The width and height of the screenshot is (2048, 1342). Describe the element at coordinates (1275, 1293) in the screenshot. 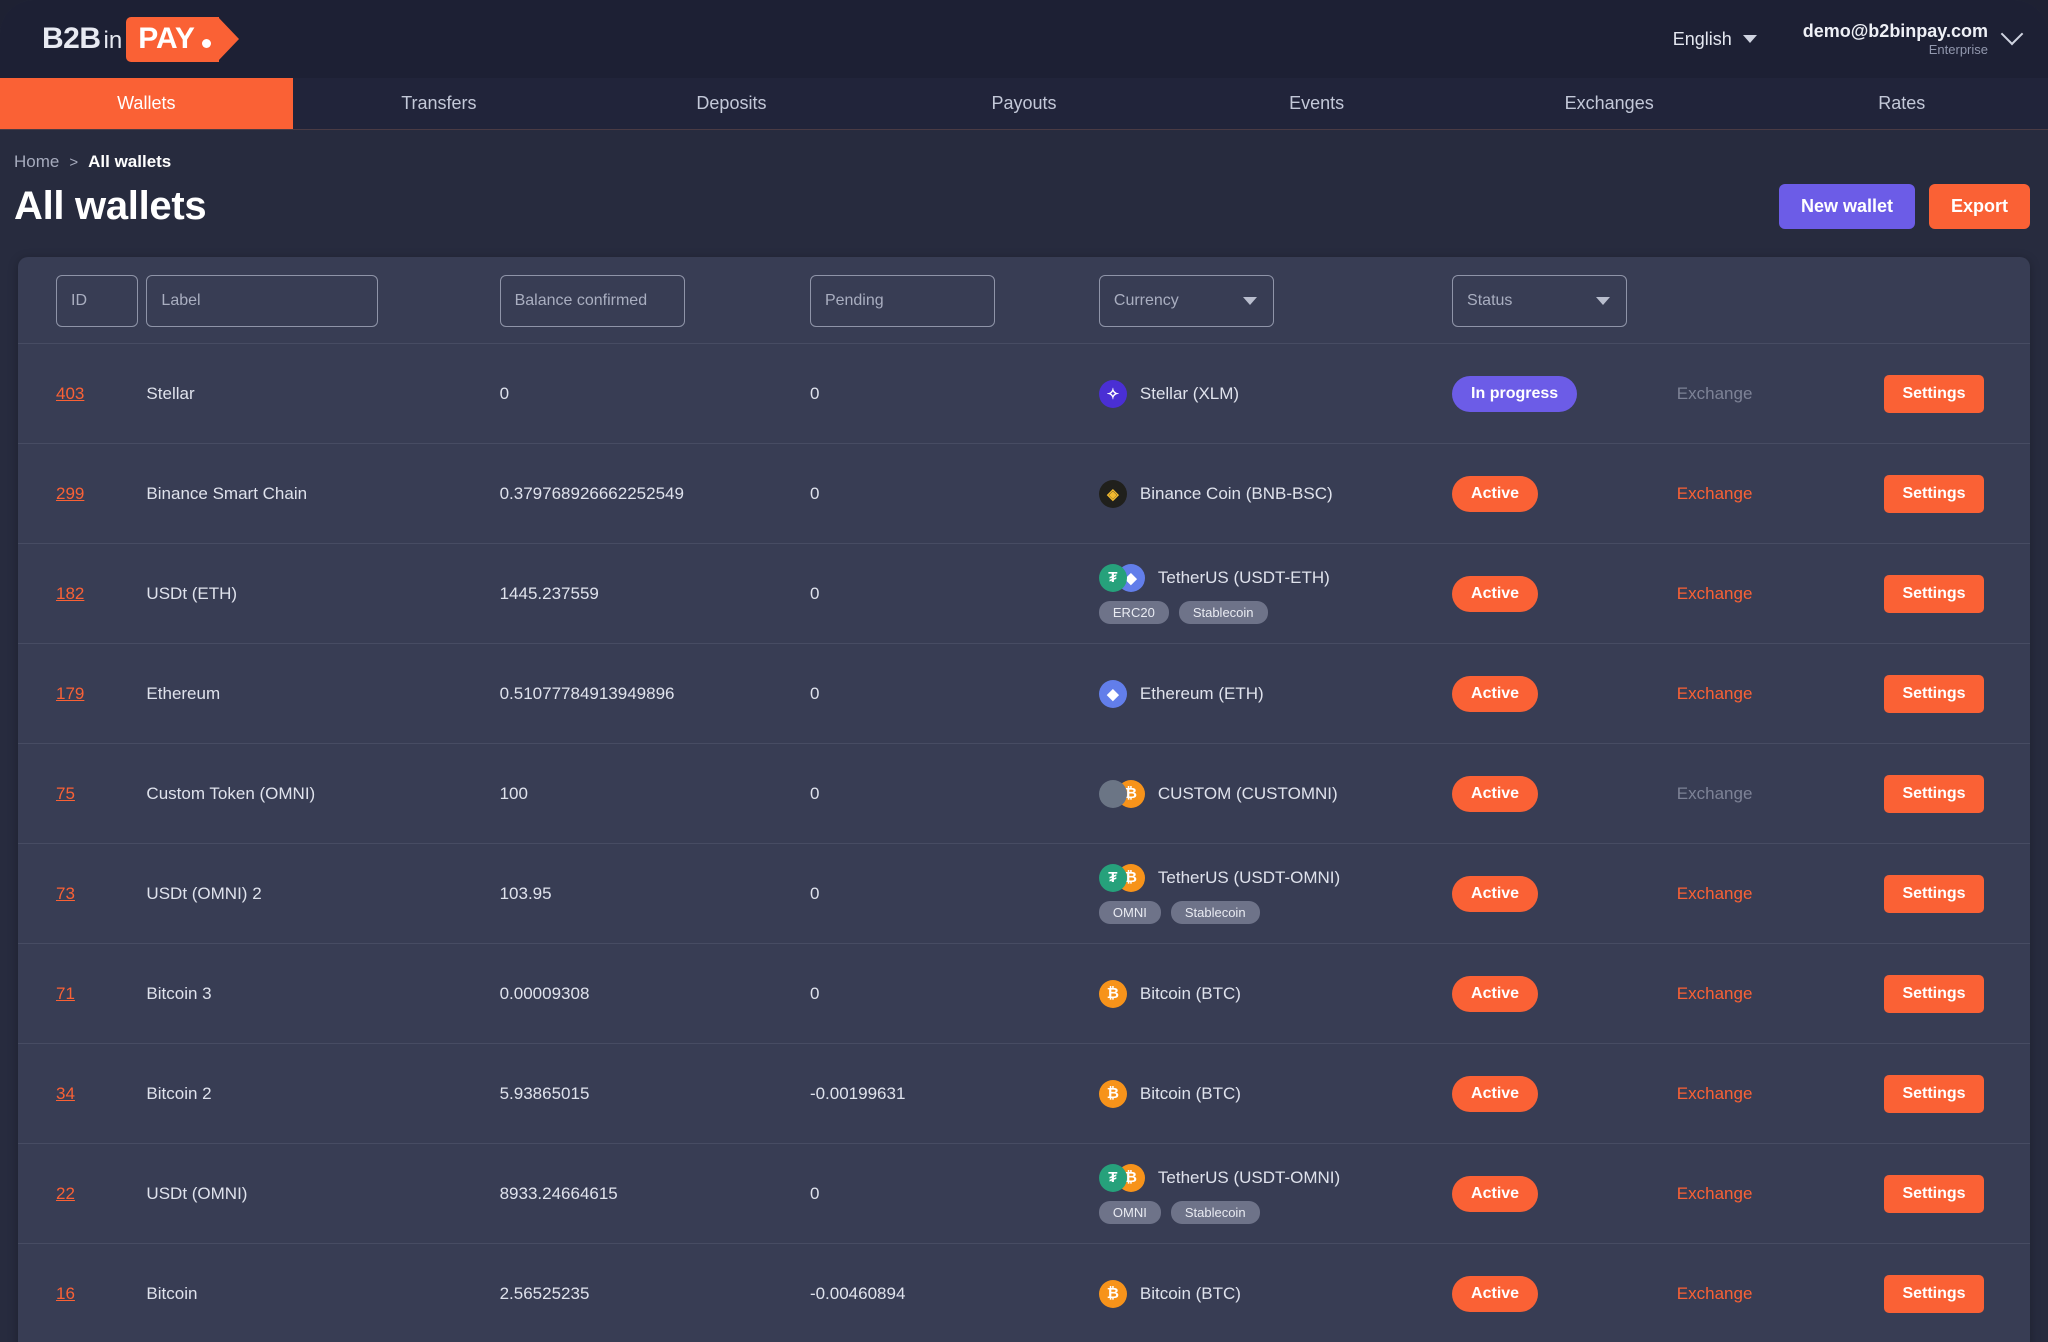

I see `currency-wrapper: ₿ Bitcoin (BTC)` at that location.